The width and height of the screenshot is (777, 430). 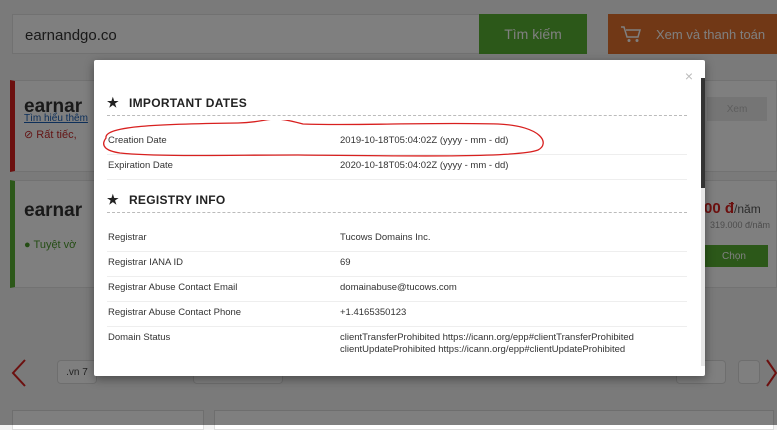 What do you see at coordinates (703, 133) in the screenshot?
I see `scrollbar-thumb` at bounding box center [703, 133].